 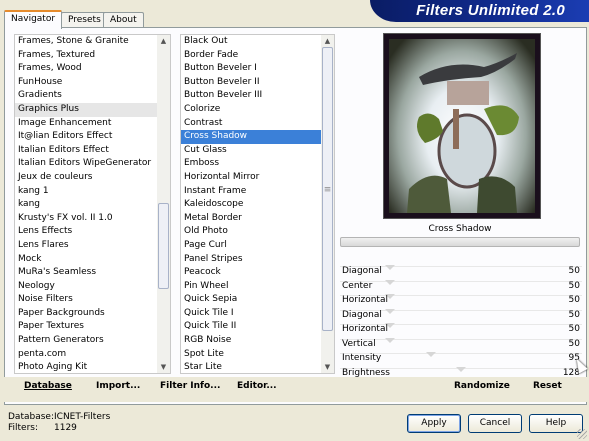 What do you see at coordinates (460, 242) in the screenshot?
I see `preview-progress-bar` at bounding box center [460, 242].